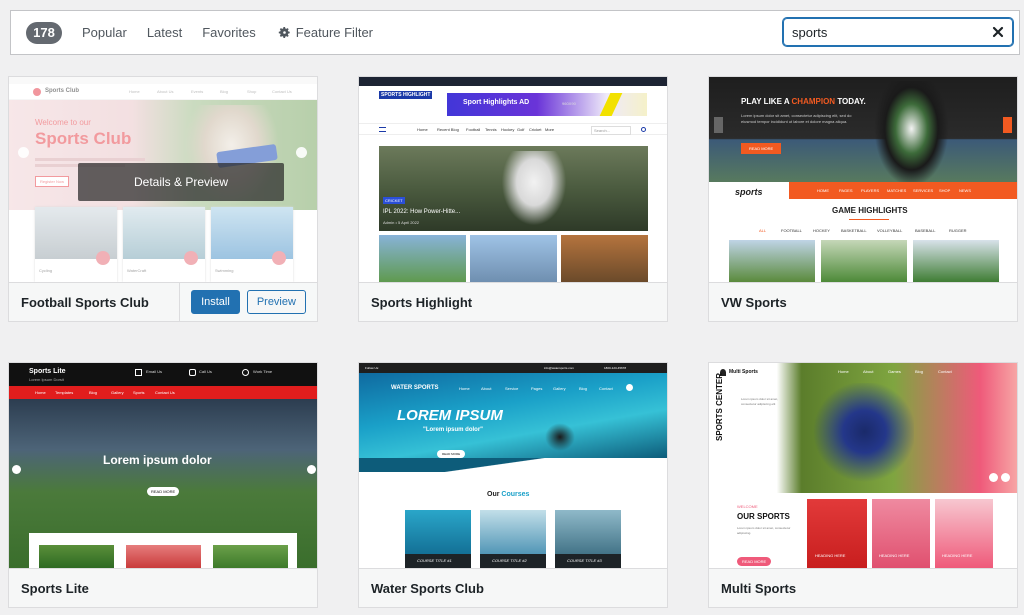 Image resolution: width=1024 pixels, height=615 pixels. Describe the element at coordinates (486, 388) in the screenshot. I see `nav-item: About` at that location.